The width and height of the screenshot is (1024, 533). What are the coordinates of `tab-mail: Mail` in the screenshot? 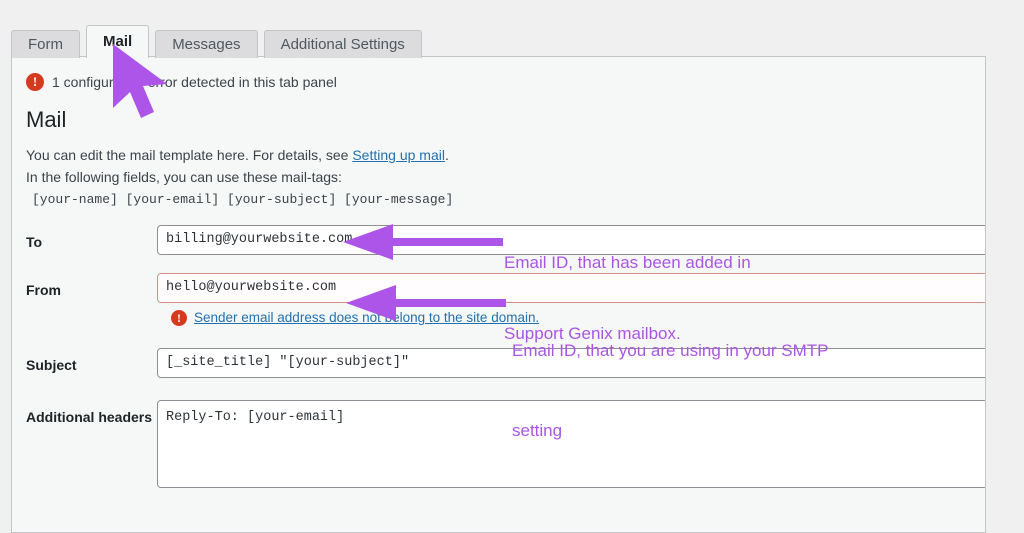 It's located at (118, 41).